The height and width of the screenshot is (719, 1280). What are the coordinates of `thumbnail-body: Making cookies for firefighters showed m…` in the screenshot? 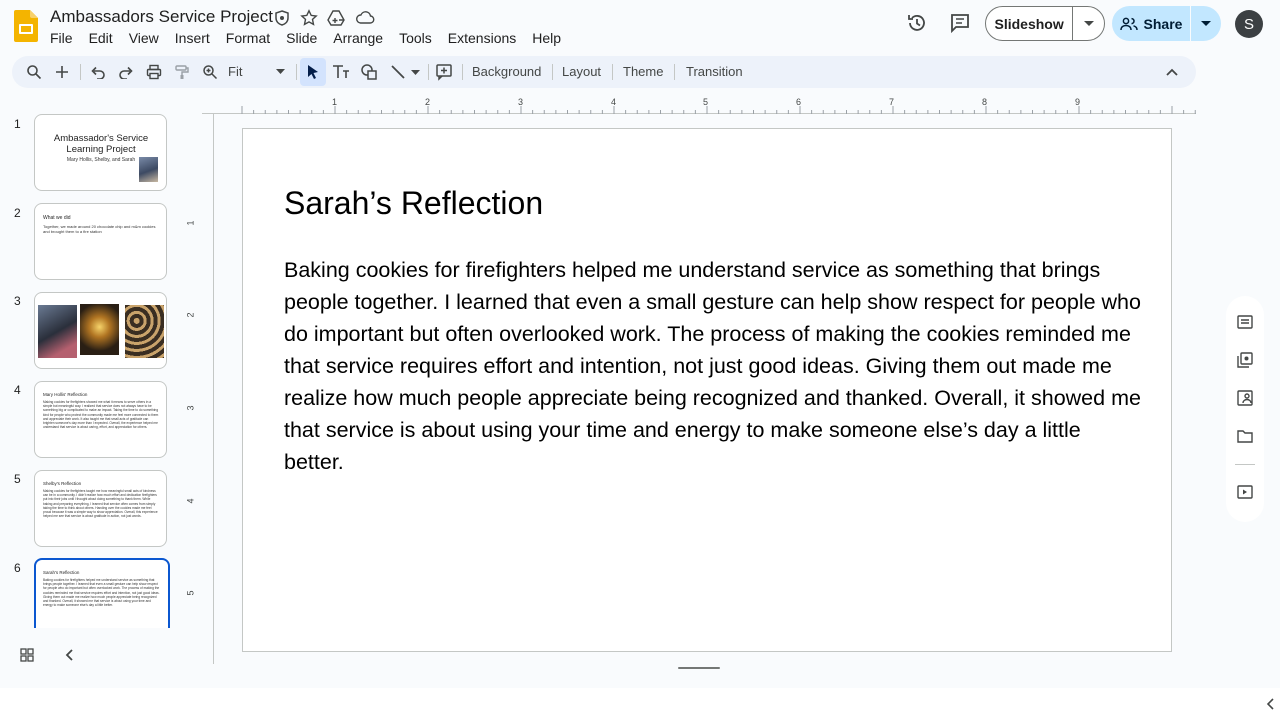 It's located at (101, 415).